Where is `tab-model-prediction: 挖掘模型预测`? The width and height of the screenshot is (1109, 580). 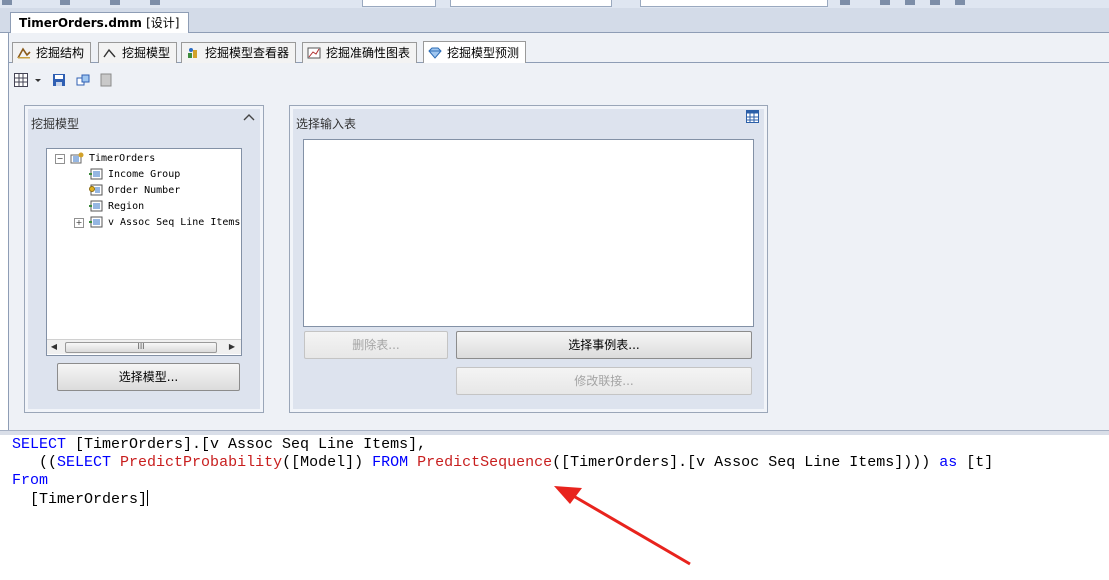 tab-model-prediction: 挖掘模型预测 is located at coordinates (475, 52).